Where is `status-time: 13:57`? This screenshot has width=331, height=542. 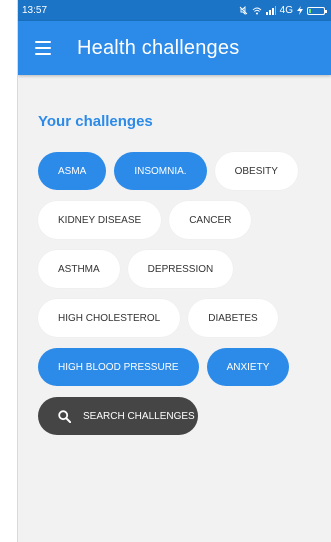
status-time: 13:57 is located at coordinates (35, 10).